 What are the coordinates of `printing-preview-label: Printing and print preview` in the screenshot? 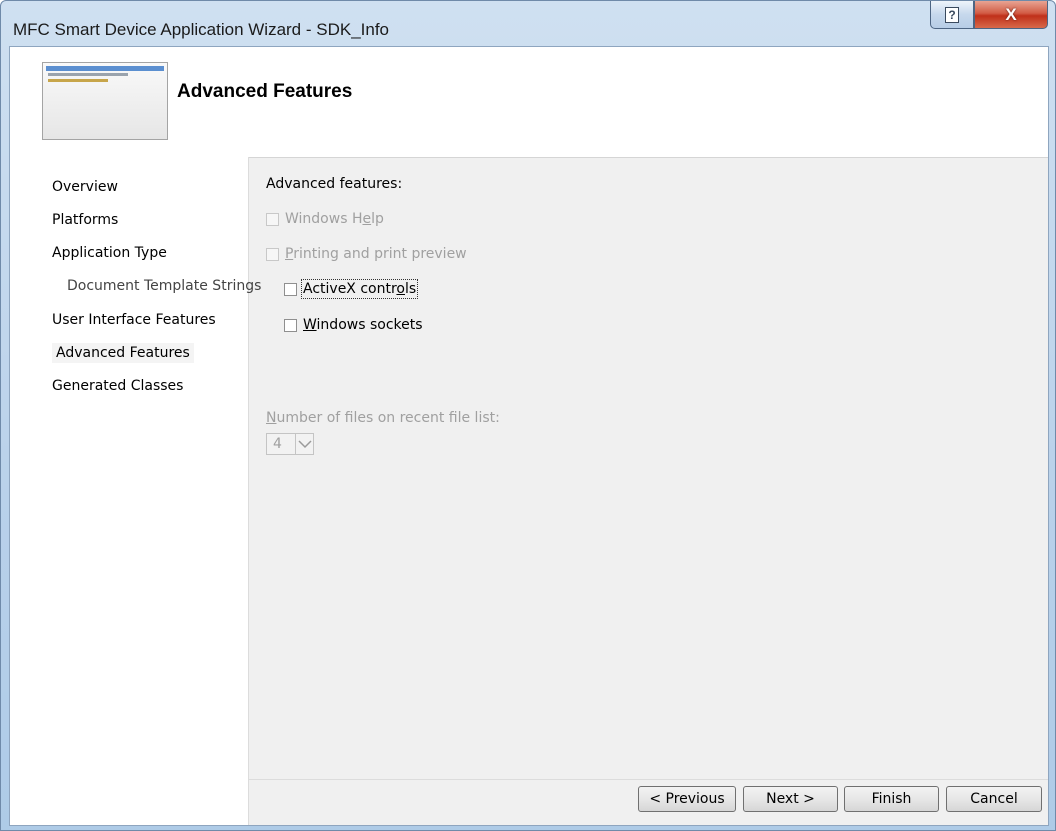 It's located at (376, 254).